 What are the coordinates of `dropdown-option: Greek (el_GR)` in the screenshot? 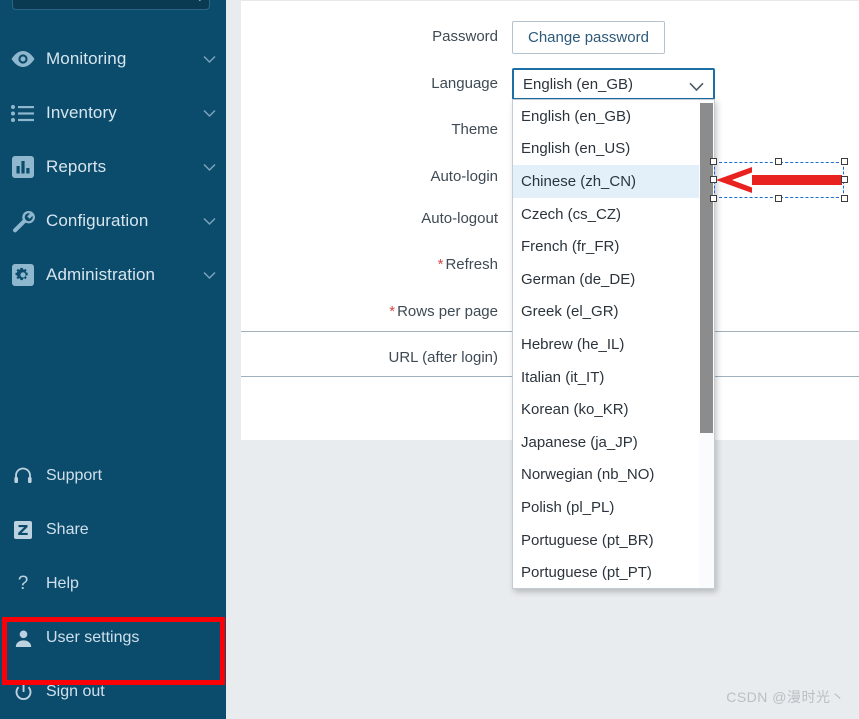 It's located at (606, 312).